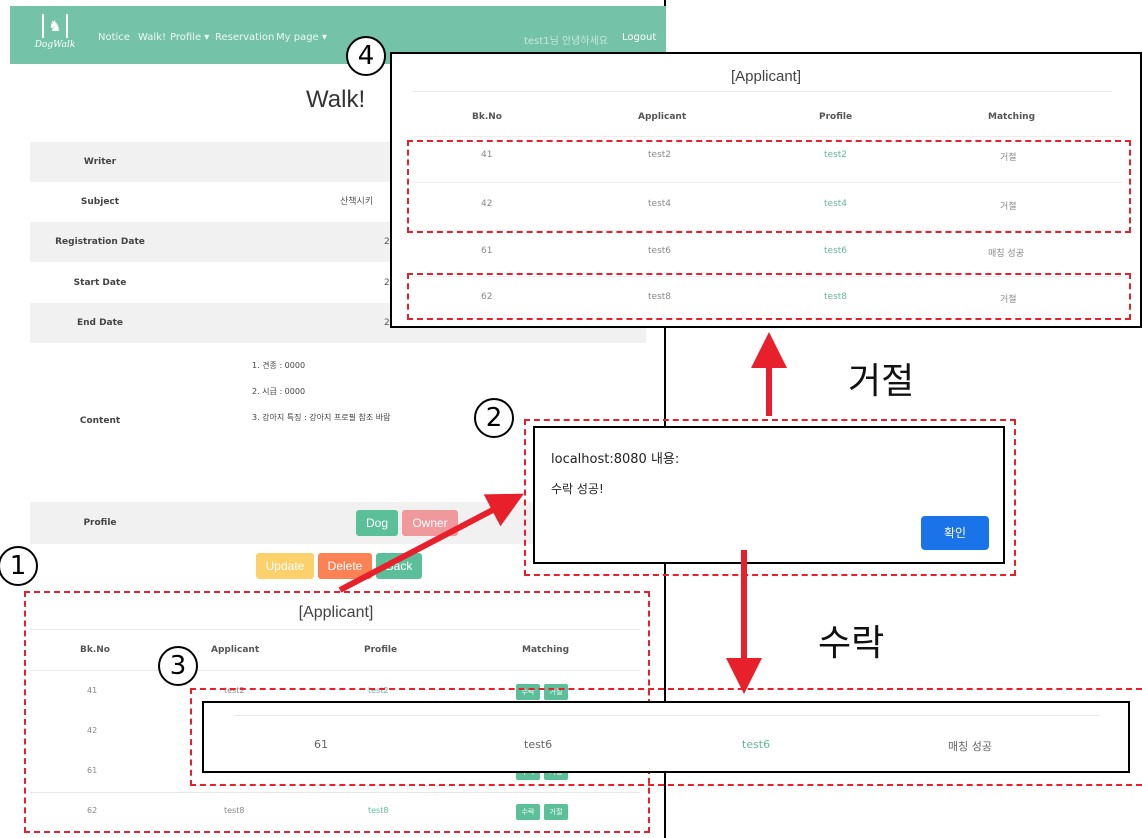  Describe the element at coordinates (100, 242) in the screenshot. I see `row-label: Registration Date` at that location.